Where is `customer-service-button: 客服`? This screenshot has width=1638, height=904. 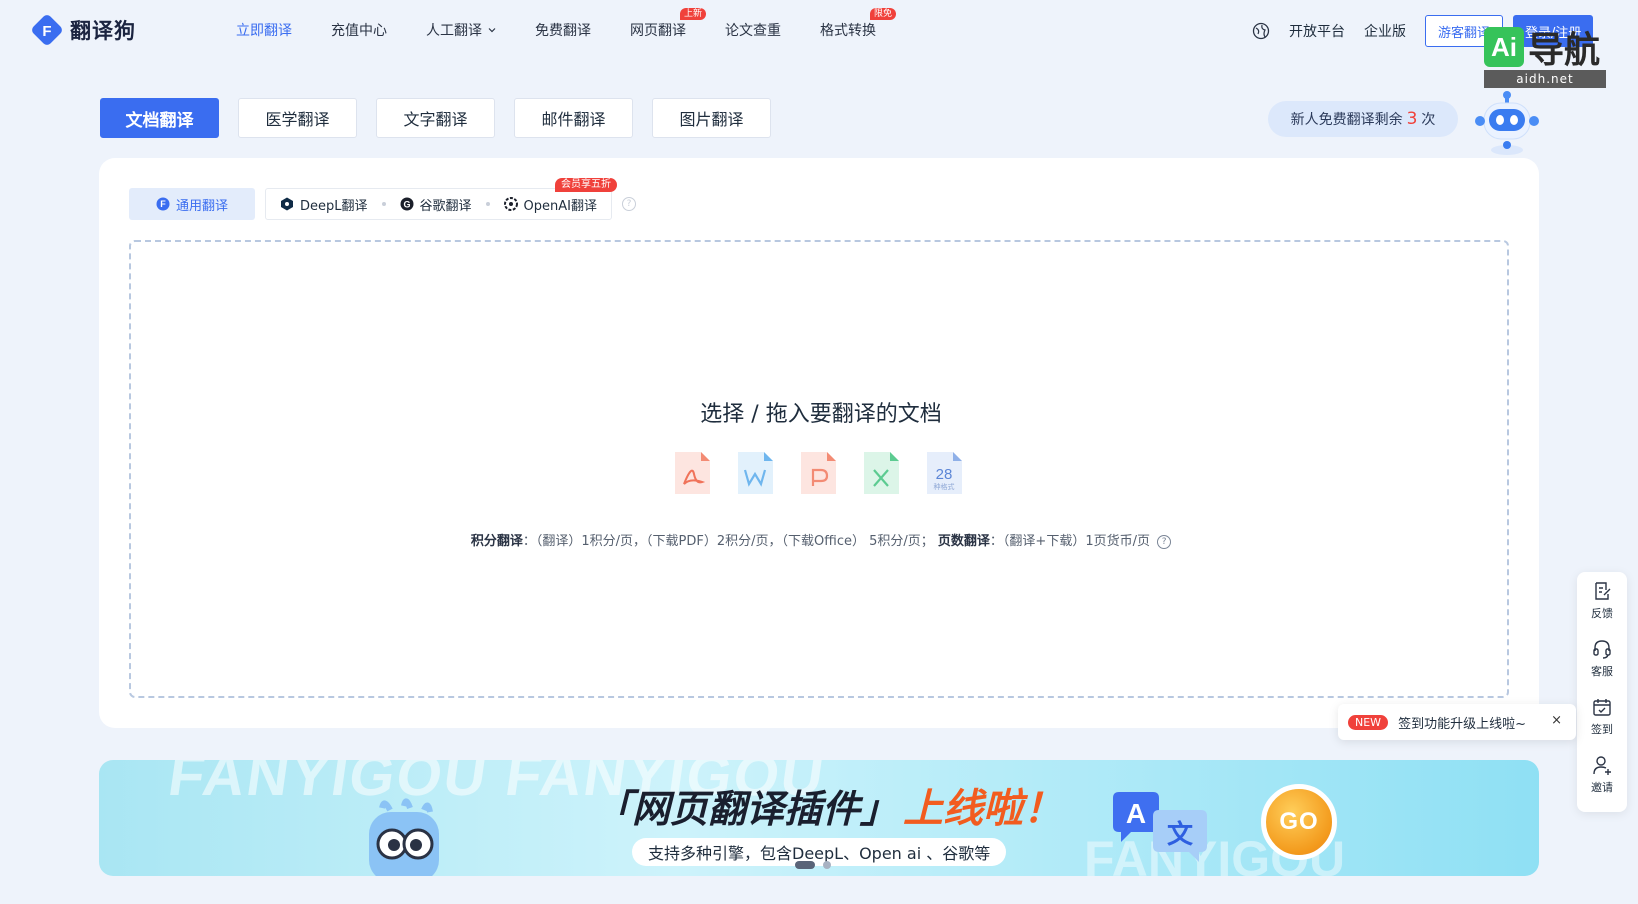
customer-service-button: 客服 is located at coordinates (1602, 667).